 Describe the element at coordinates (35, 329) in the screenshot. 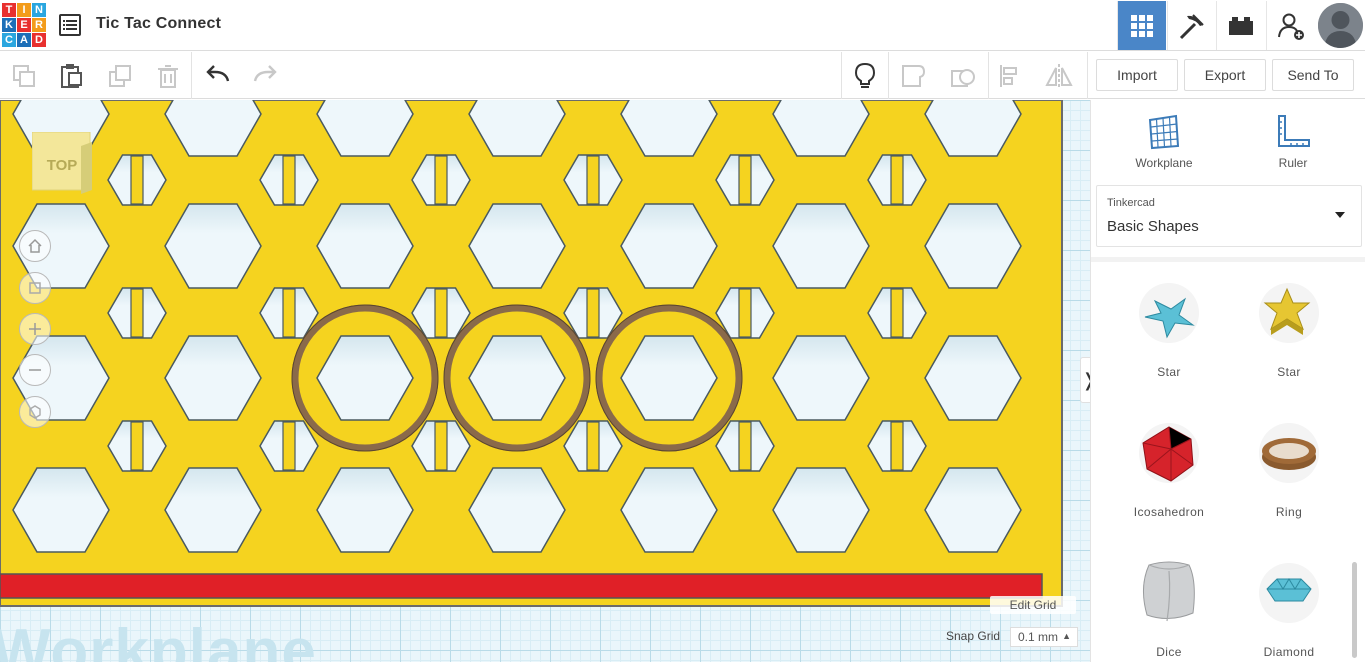

I see `zoom-in-icon` at that location.